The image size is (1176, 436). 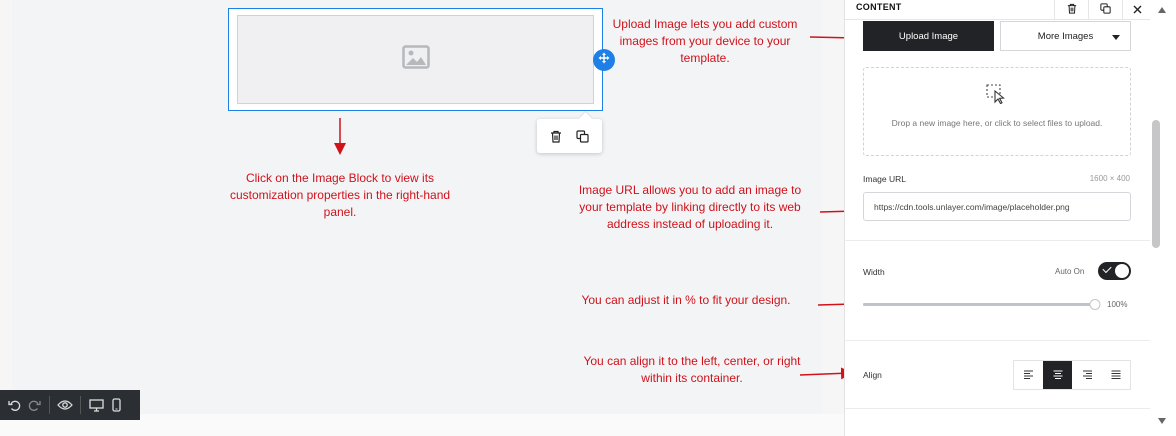 I want to click on align-center-icon, so click(x=1058, y=375).